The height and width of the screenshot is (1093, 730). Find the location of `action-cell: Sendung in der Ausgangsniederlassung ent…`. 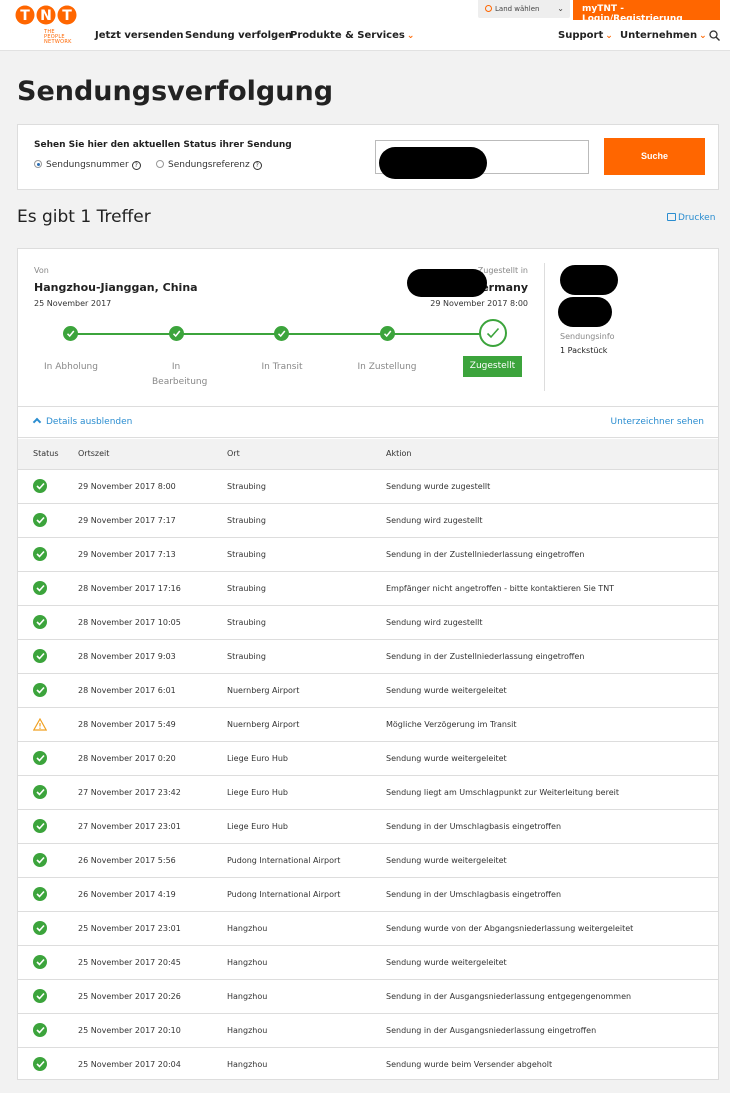

action-cell: Sendung in der Ausgangsniederlassung ent… is located at coordinates (552, 996).